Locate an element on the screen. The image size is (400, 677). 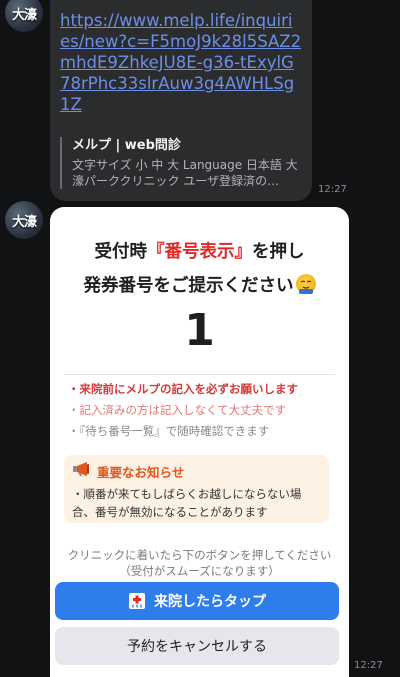
arrive-button: 来院したらタップ is located at coordinates (197, 601).